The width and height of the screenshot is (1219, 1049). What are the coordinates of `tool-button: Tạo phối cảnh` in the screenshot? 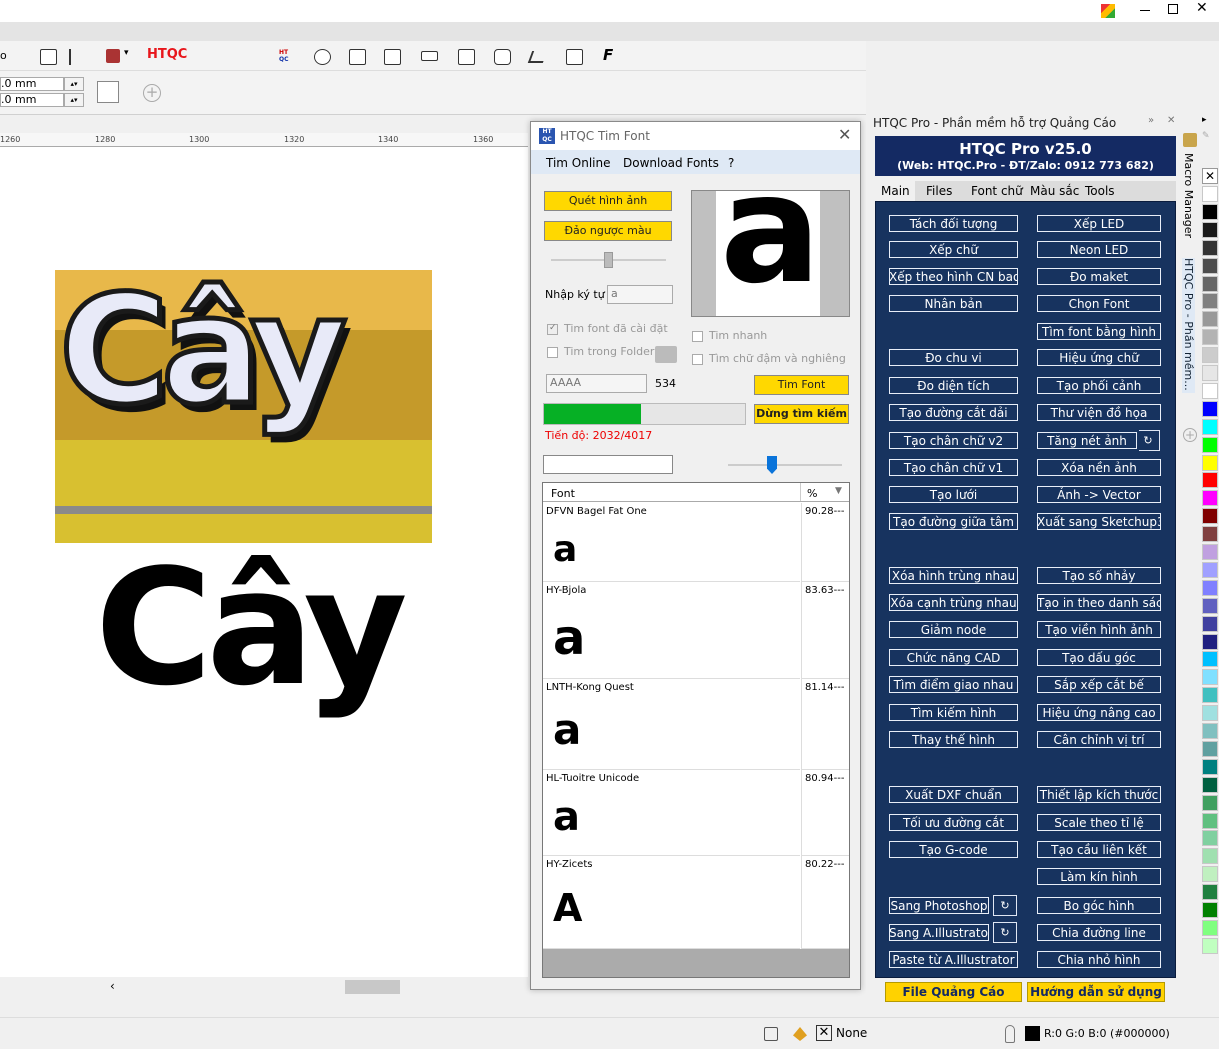 It's located at (1099, 385).